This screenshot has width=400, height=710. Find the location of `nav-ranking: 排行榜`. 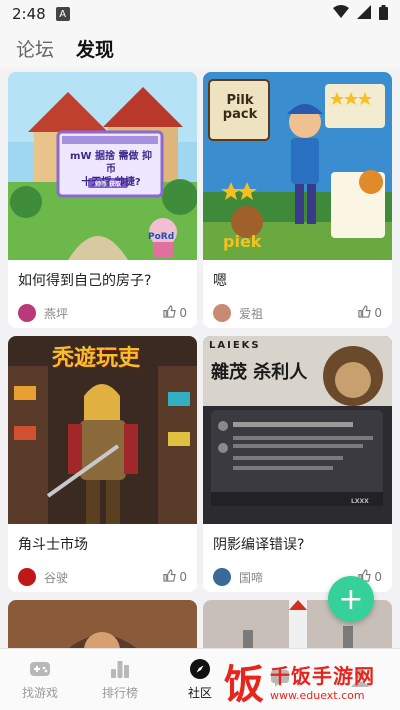

nav-ranking: 排行榜 is located at coordinates (120, 679).